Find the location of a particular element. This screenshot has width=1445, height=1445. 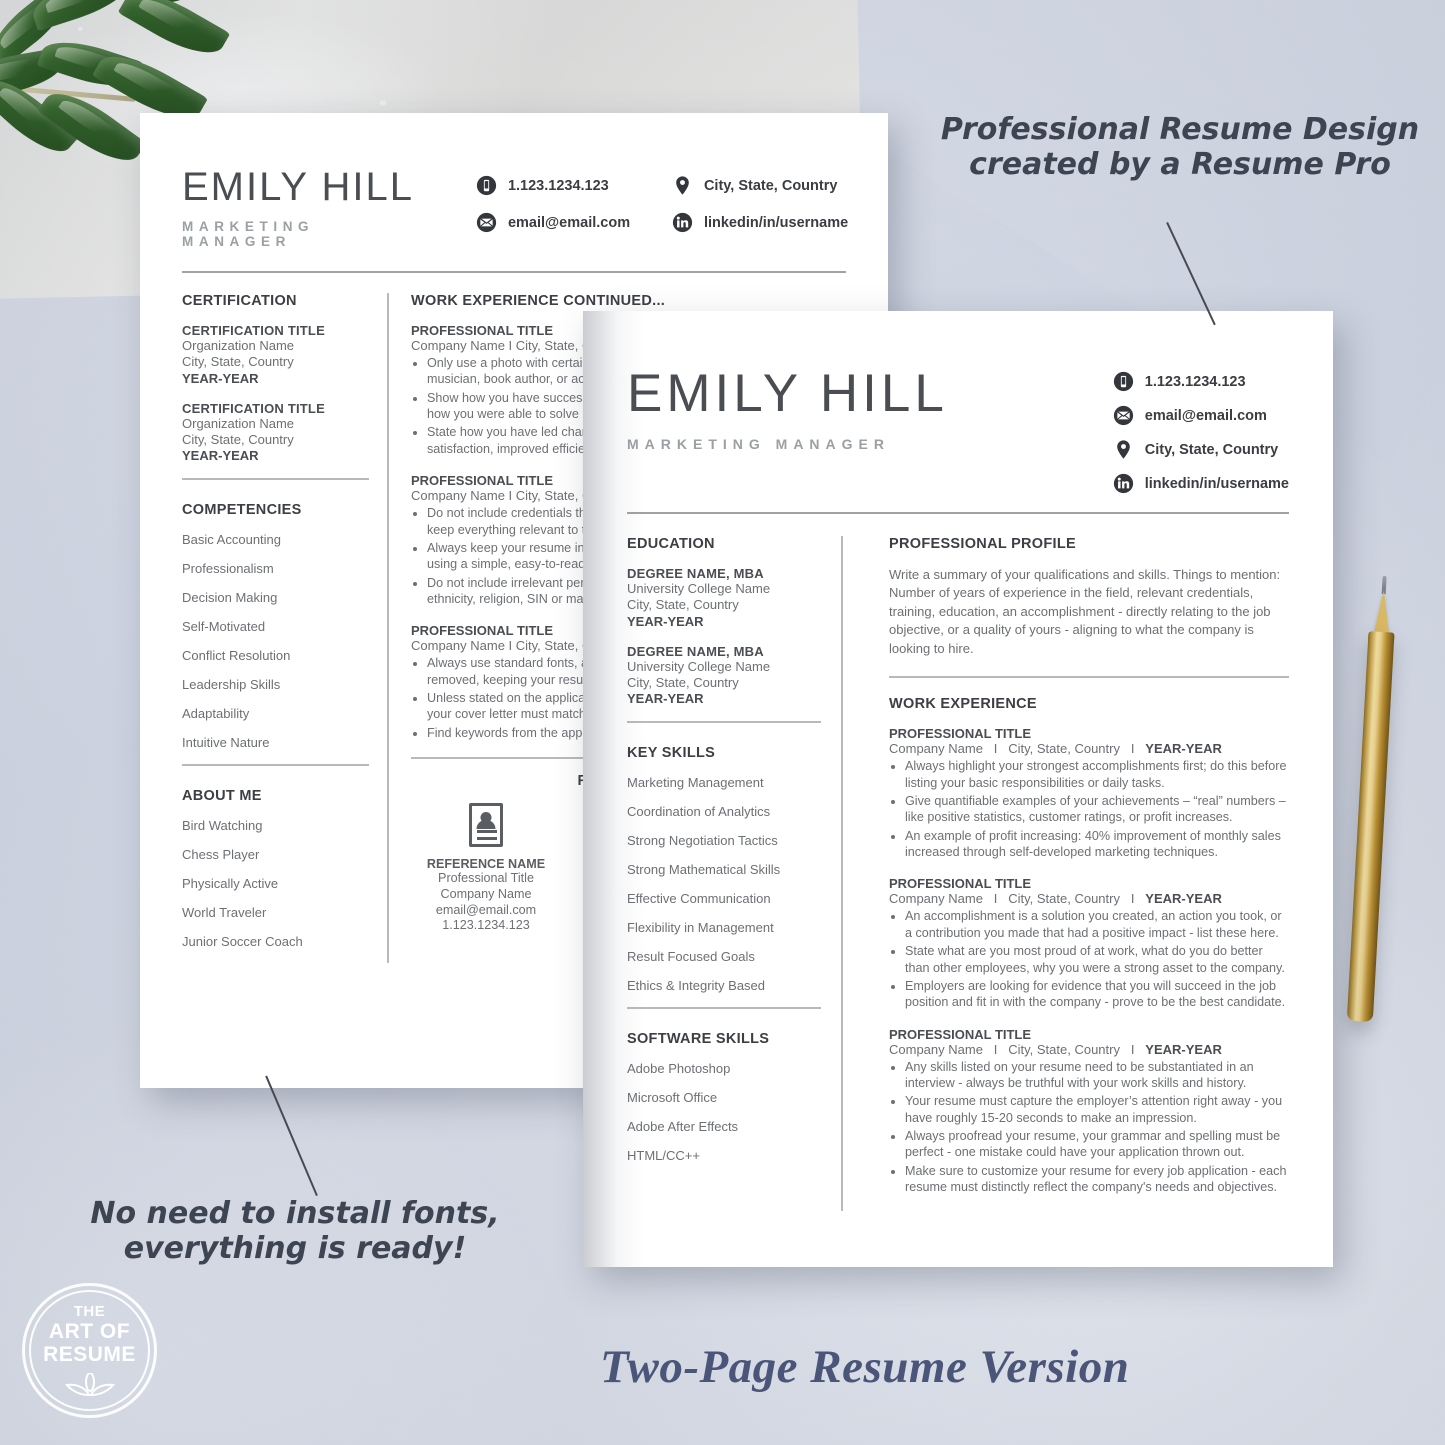

certification-heading: CERTIFICATION is located at coordinates (239, 301).